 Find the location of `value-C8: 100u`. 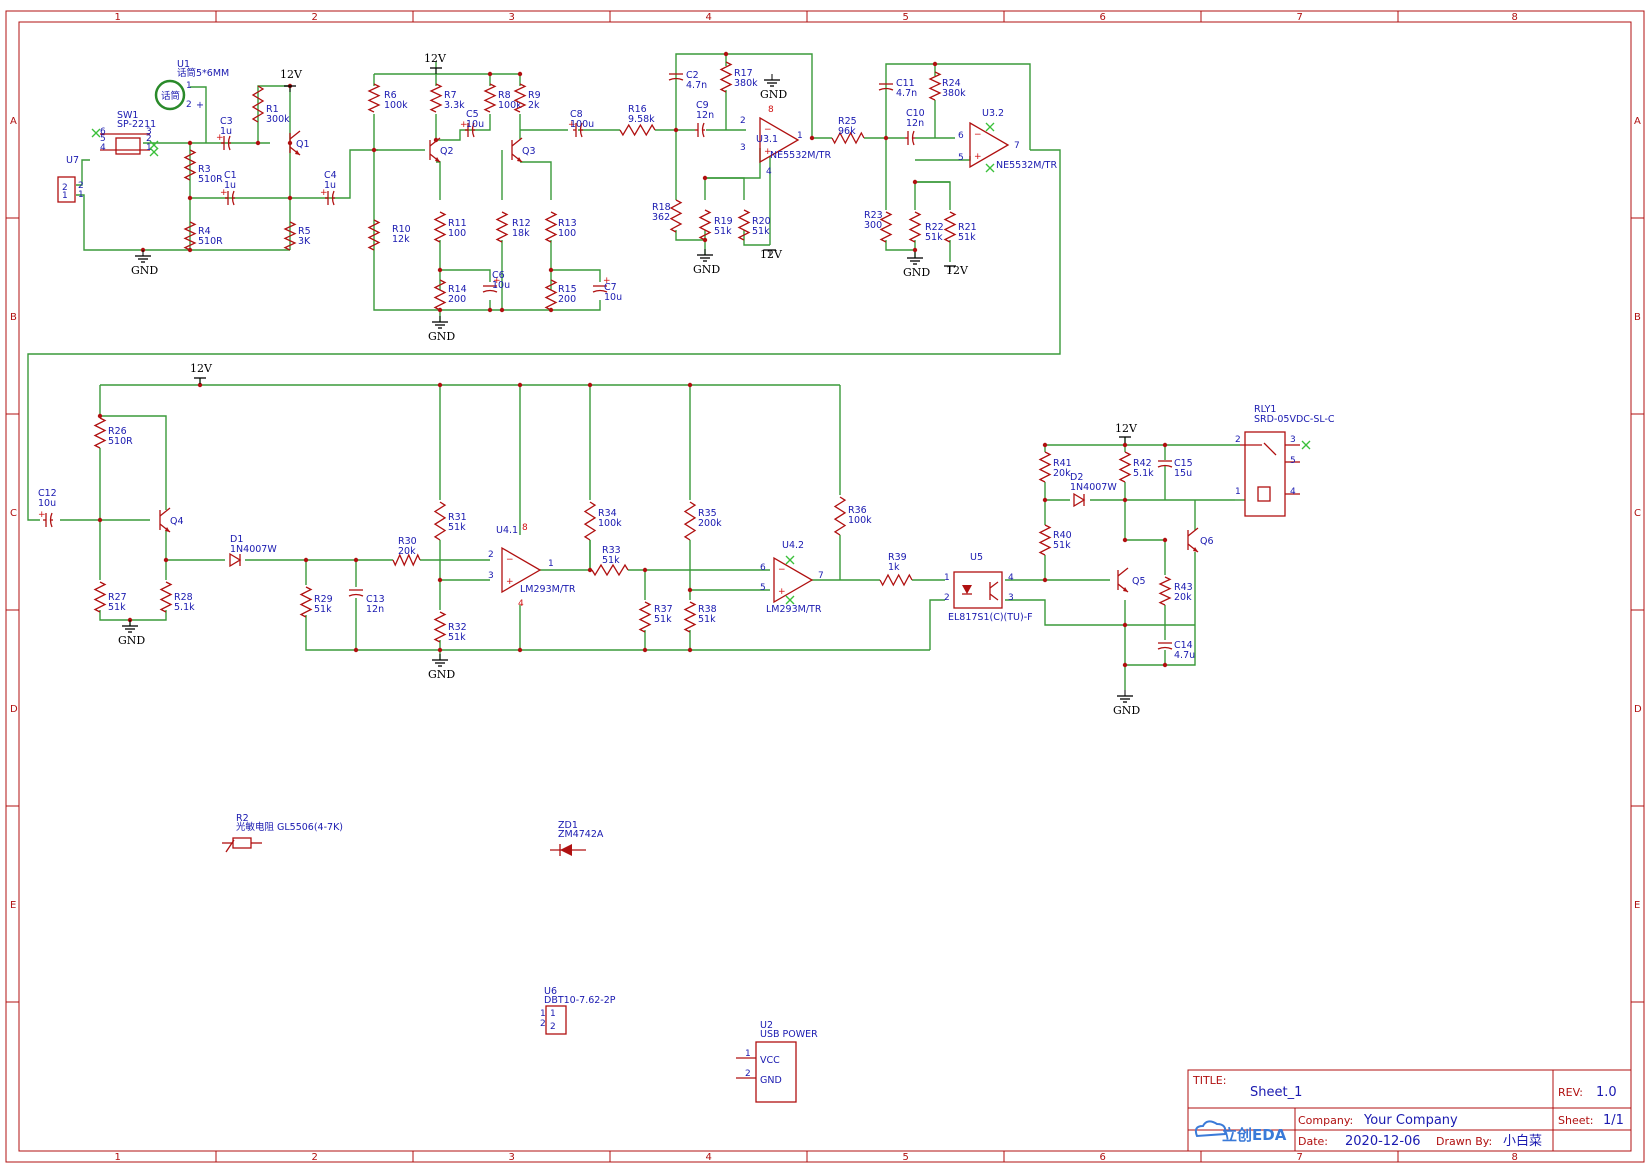

value-C8: 100u is located at coordinates (582, 124).